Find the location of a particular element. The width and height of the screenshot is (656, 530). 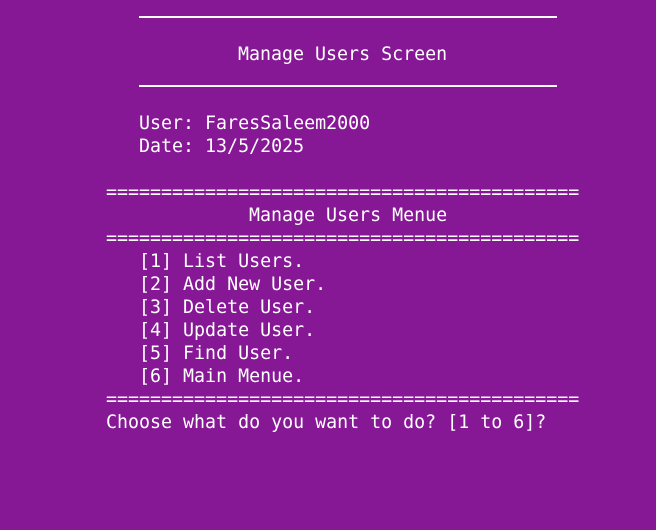

user-value: FaresSaleem2000 is located at coordinates (288, 123).